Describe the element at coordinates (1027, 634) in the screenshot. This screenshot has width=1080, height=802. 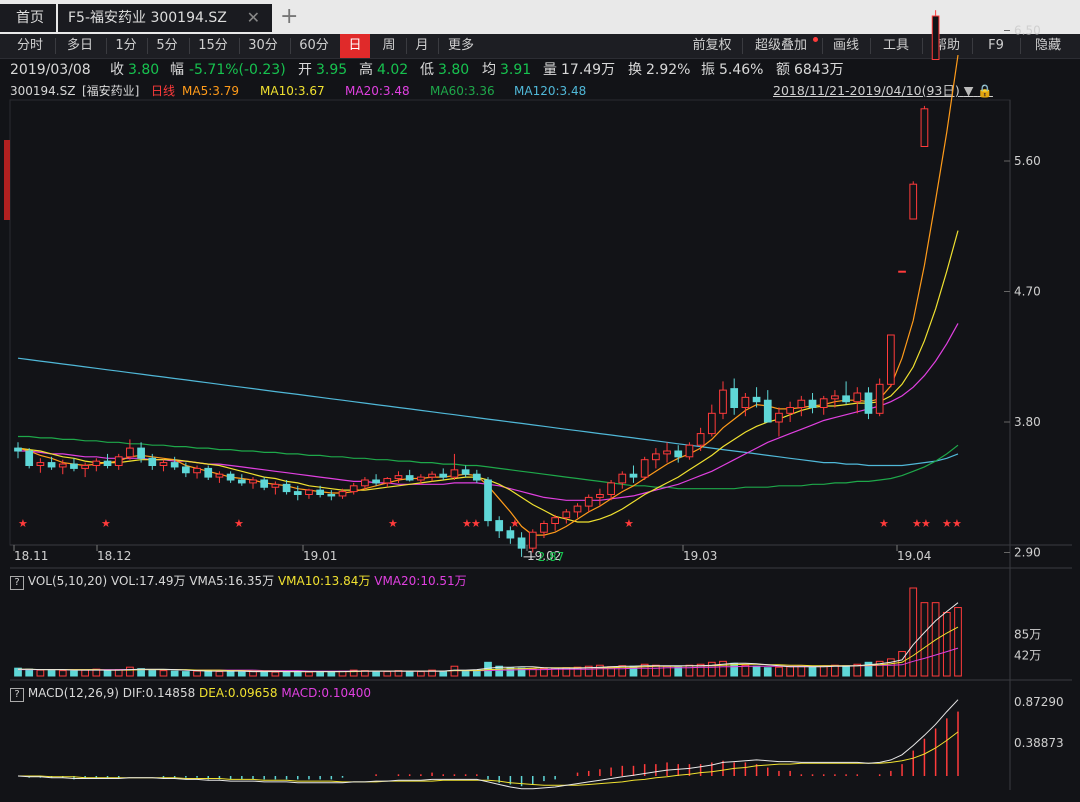
I see `vol-tick-label: 85万` at that location.